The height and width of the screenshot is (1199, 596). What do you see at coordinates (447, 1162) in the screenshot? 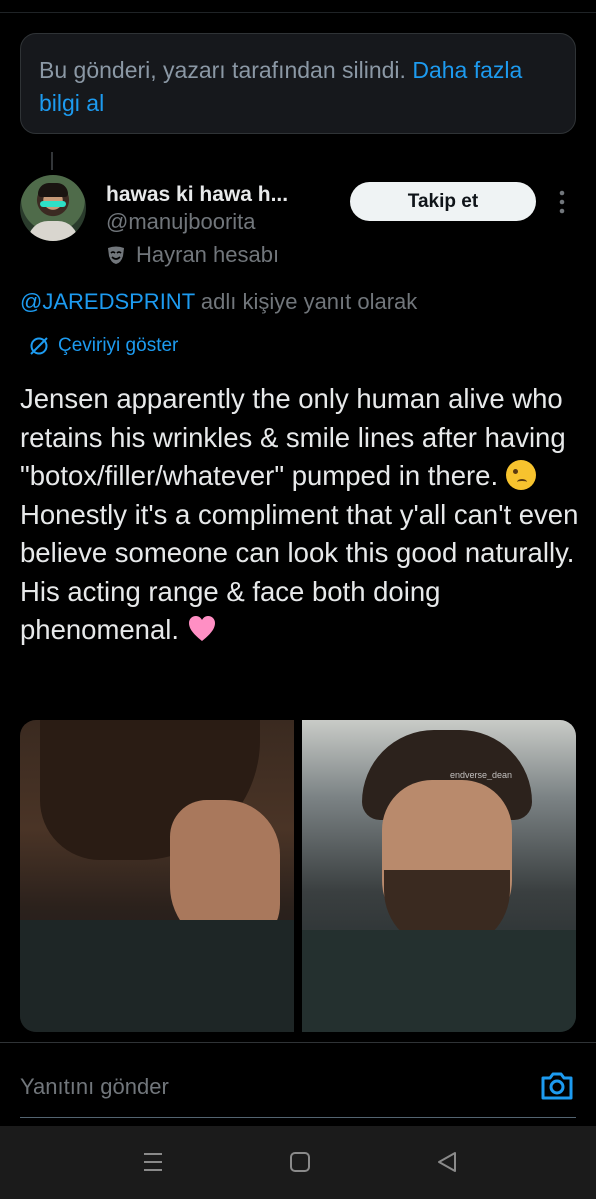
I see `back-icon` at bounding box center [447, 1162].